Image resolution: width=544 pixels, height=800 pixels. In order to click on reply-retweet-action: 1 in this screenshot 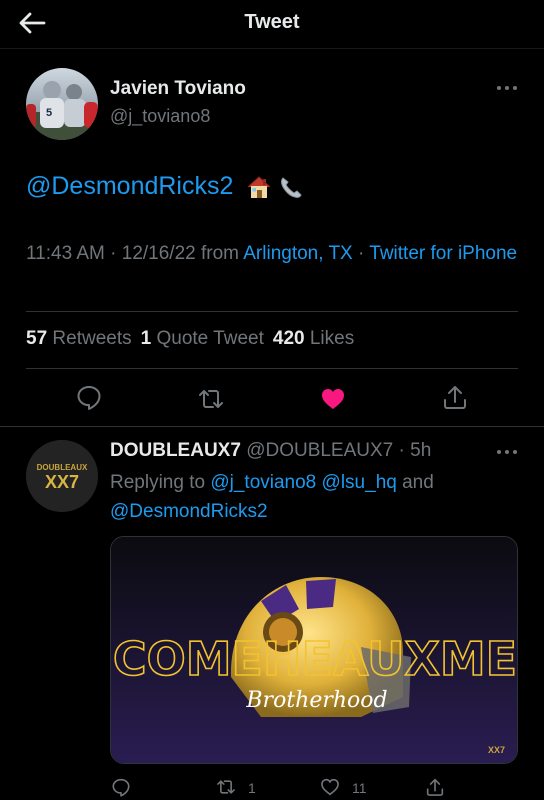, I will do `click(235, 788)`.